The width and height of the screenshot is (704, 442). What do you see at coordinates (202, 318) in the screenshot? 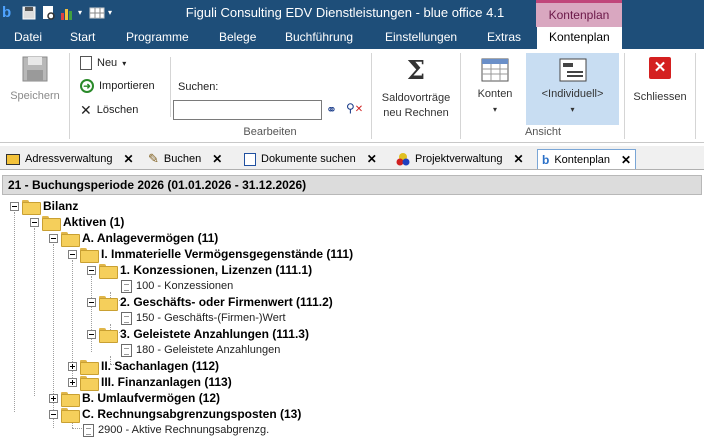
I see `tree-leaf-150: 150 - Geschäfts-(Firmen-)Wert` at bounding box center [202, 318].